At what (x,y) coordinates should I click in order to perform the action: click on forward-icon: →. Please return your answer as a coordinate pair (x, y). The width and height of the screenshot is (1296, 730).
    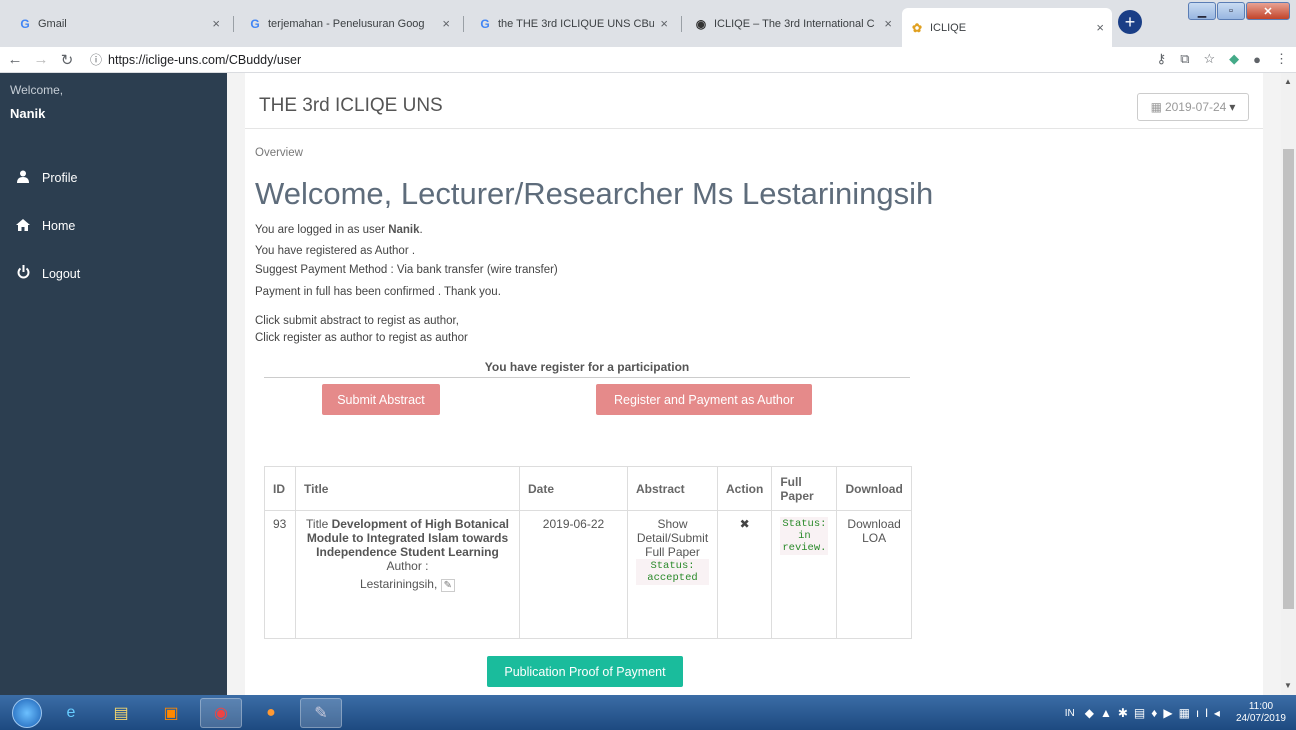
    Looking at the image, I should click on (41, 59).